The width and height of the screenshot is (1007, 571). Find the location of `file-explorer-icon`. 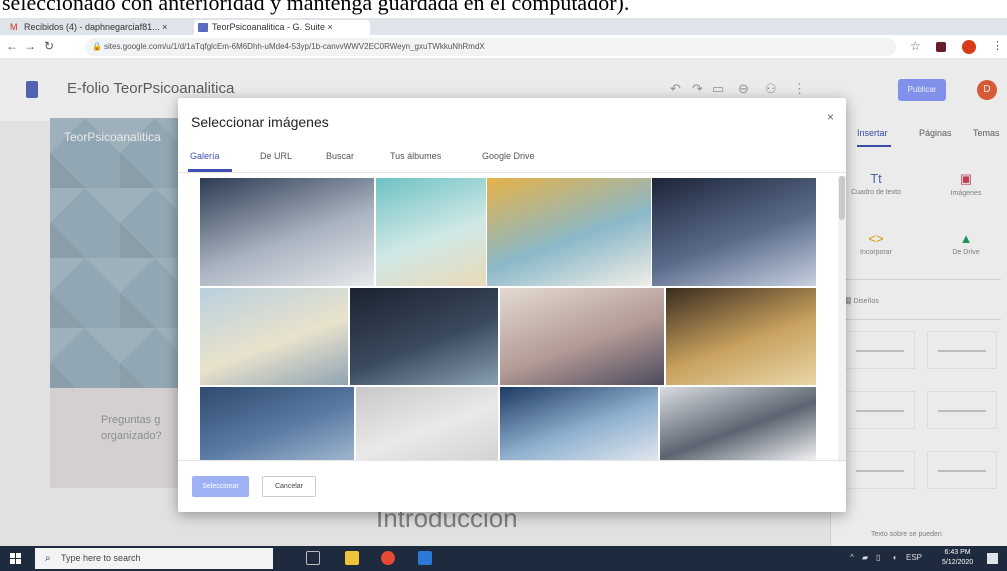

file-explorer-icon is located at coordinates (352, 558).